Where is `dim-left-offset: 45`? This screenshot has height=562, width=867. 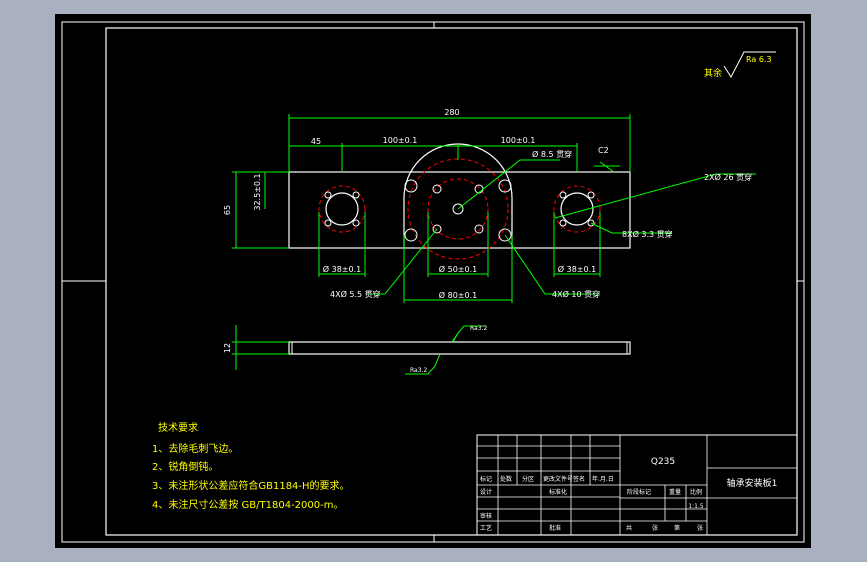
dim-left-offset: 45 is located at coordinates (316, 141).